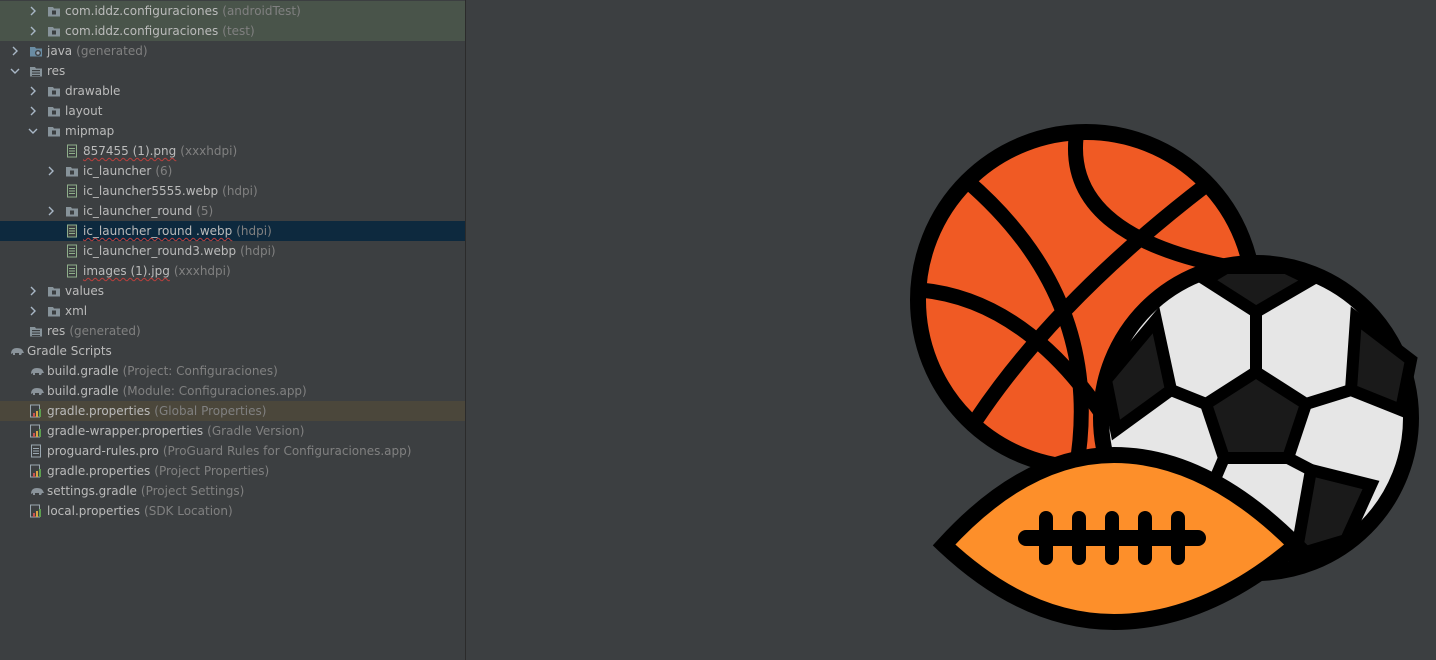 The width and height of the screenshot is (1436, 660). What do you see at coordinates (36, 51) in the screenshot?
I see `generated-folder-icon` at bounding box center [36, 51].